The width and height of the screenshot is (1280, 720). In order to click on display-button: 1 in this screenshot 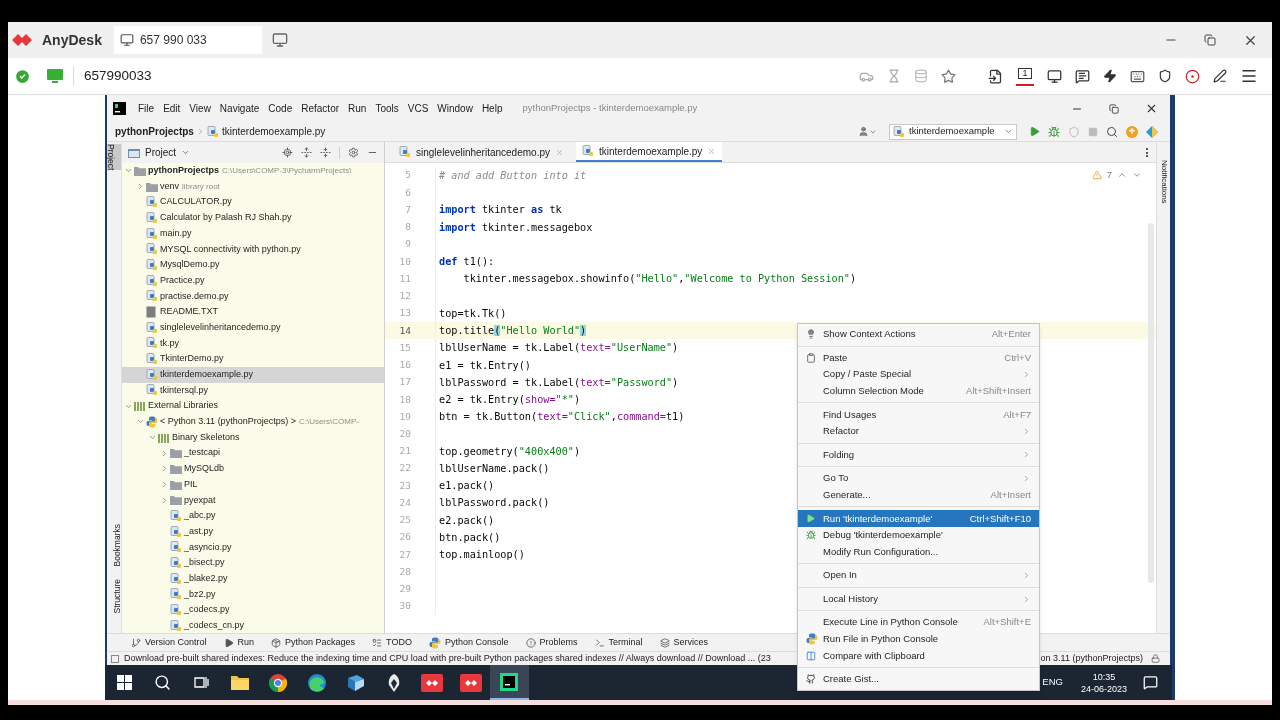, I will do `click(1025, 76)`.